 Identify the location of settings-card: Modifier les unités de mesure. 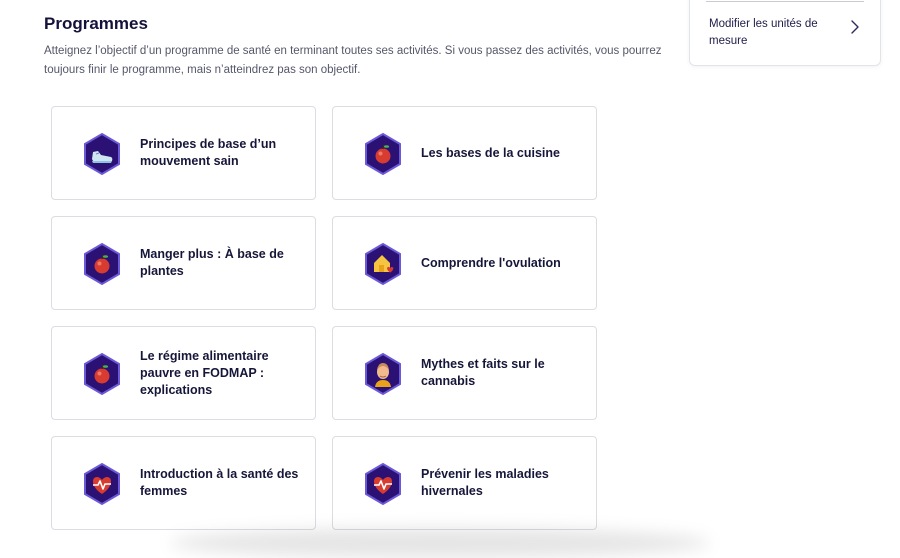
(785, 33).